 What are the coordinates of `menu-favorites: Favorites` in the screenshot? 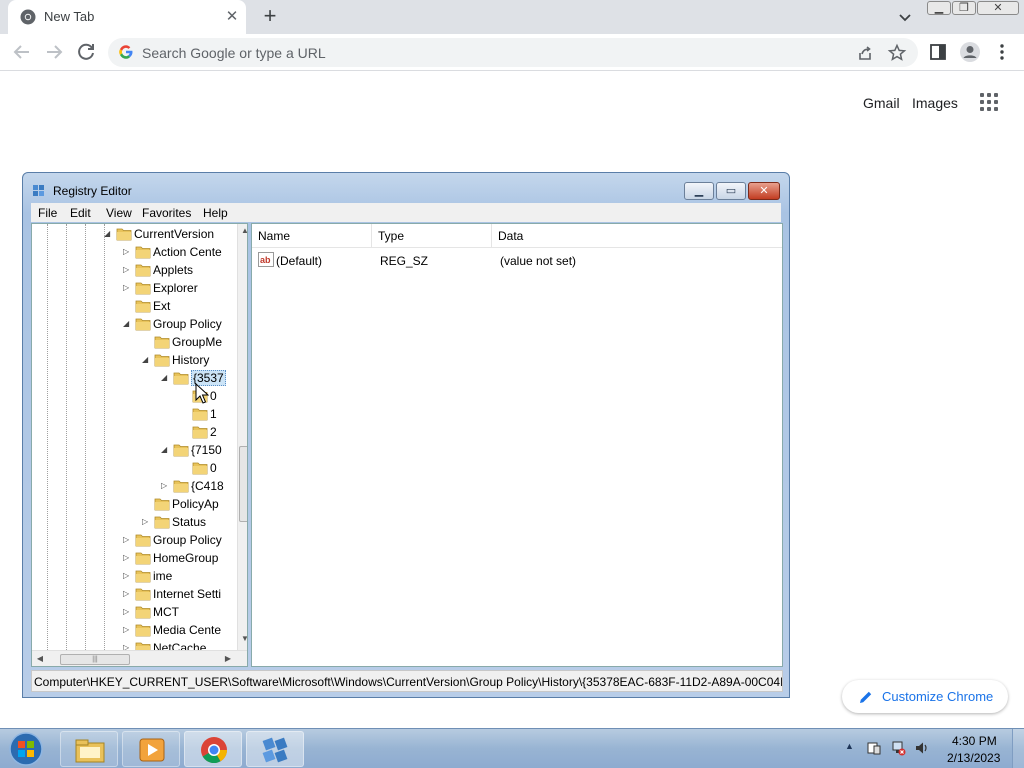 It's located at (166, 213).